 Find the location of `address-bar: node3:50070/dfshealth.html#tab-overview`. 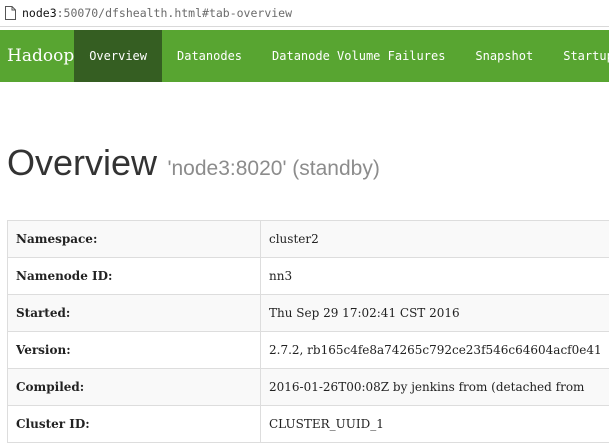

address-bar: node3:50070/dfshealth.html#tab-overview is located at coordinates (304, 13).